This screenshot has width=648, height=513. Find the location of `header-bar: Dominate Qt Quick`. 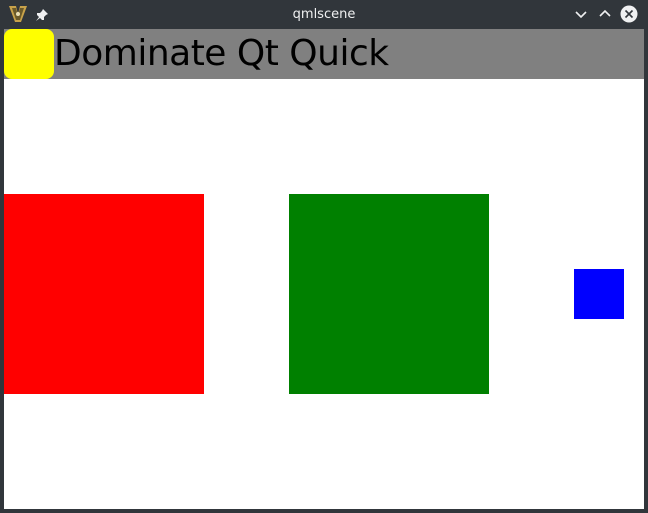

header-bar: Dominate Qt Quick is located at coordinates (324, 54).